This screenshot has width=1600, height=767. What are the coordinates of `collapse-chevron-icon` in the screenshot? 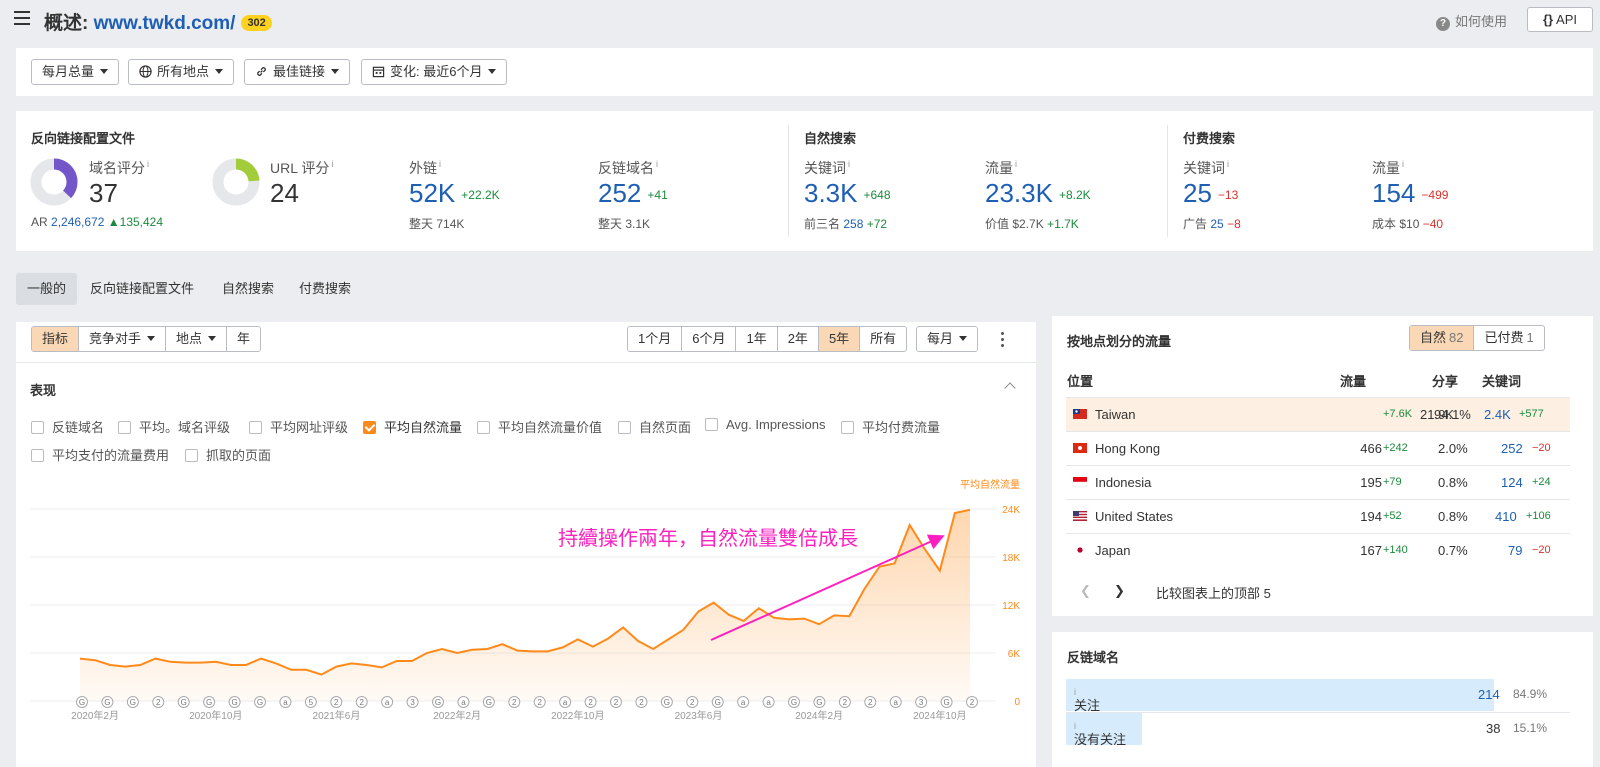 It's located at (1010, 388).